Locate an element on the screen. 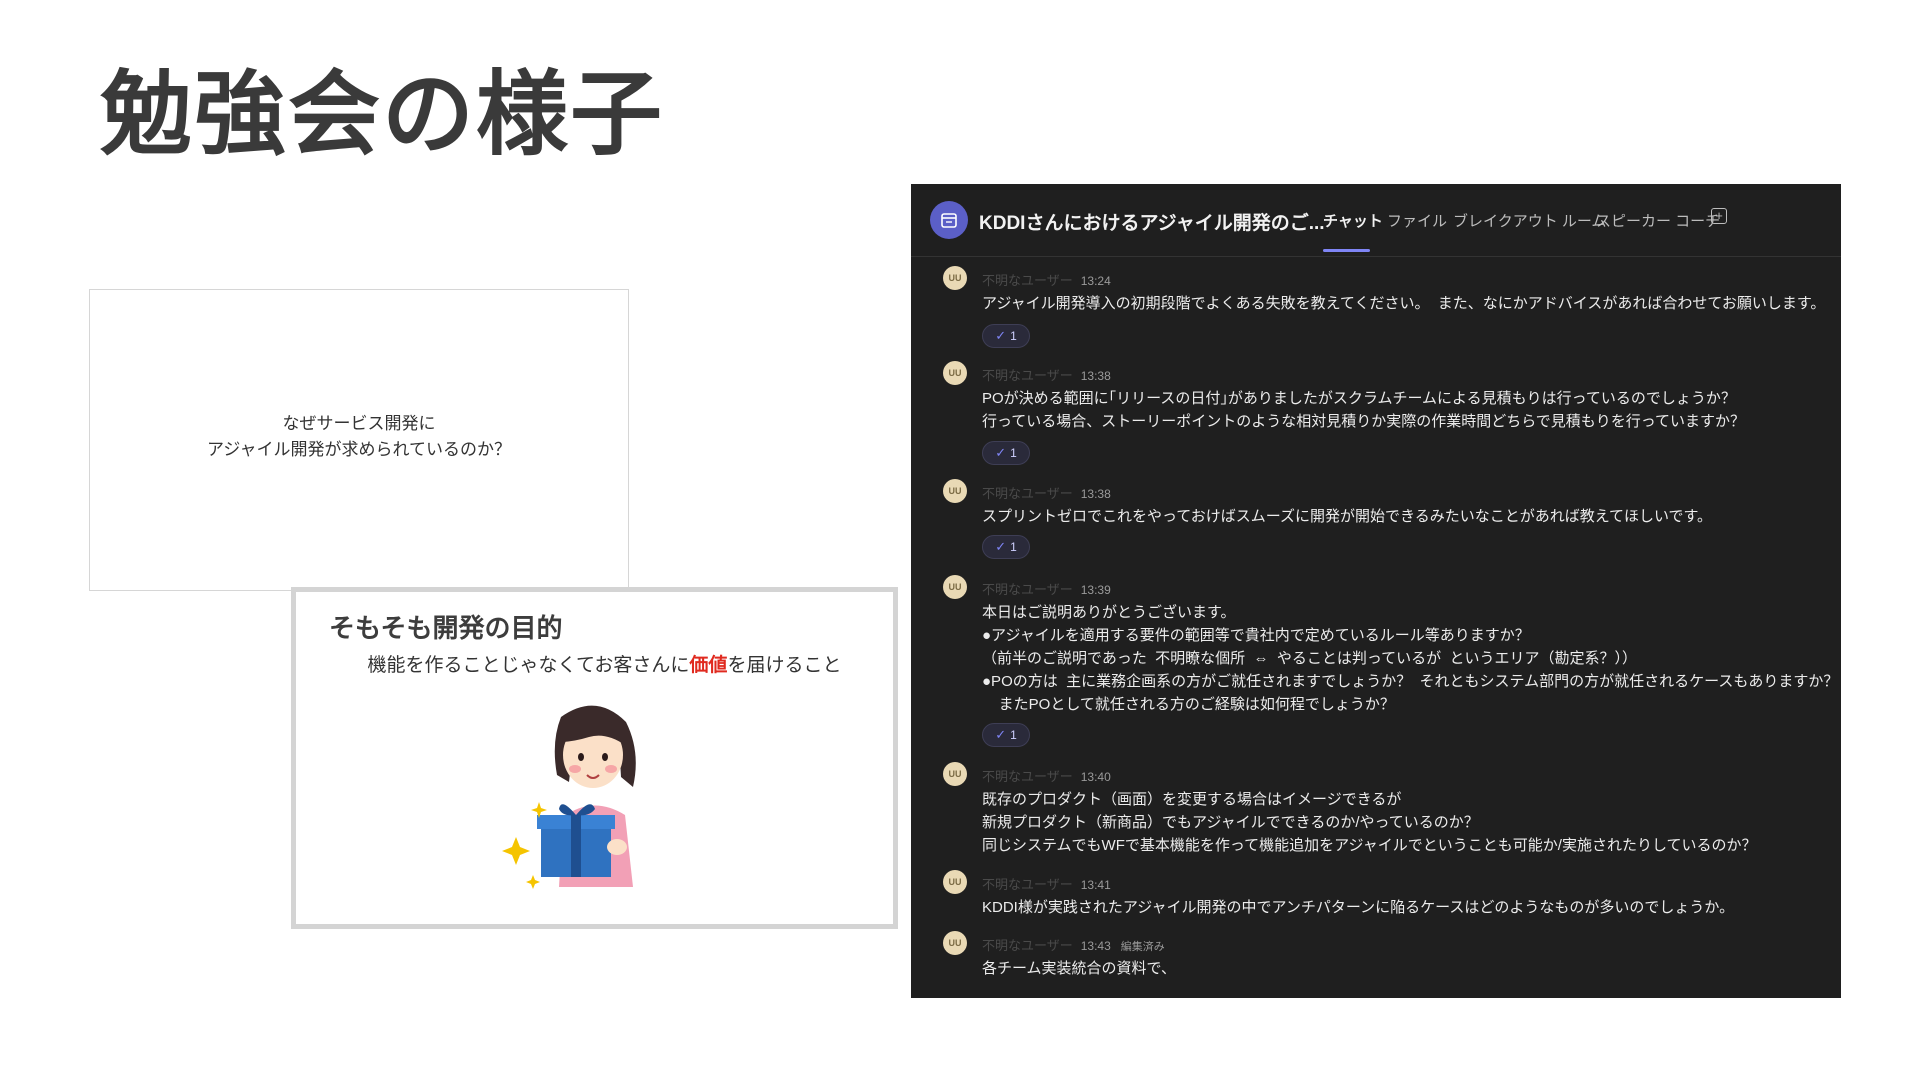  meeting-calendar-icon is located at coordinates (949, 220).